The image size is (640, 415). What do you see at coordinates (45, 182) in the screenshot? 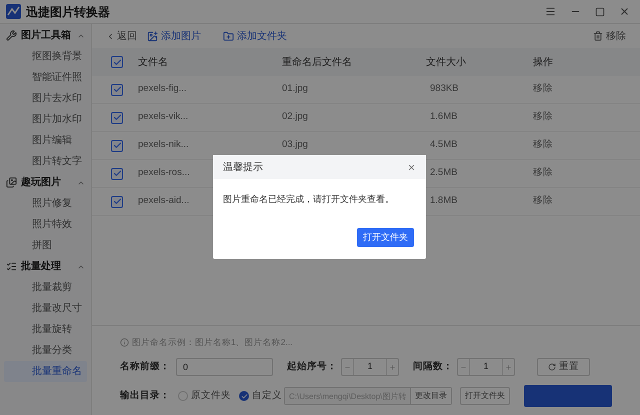
I see `sidebar-group: 趣玩图片` at bounding box center [45, 182].